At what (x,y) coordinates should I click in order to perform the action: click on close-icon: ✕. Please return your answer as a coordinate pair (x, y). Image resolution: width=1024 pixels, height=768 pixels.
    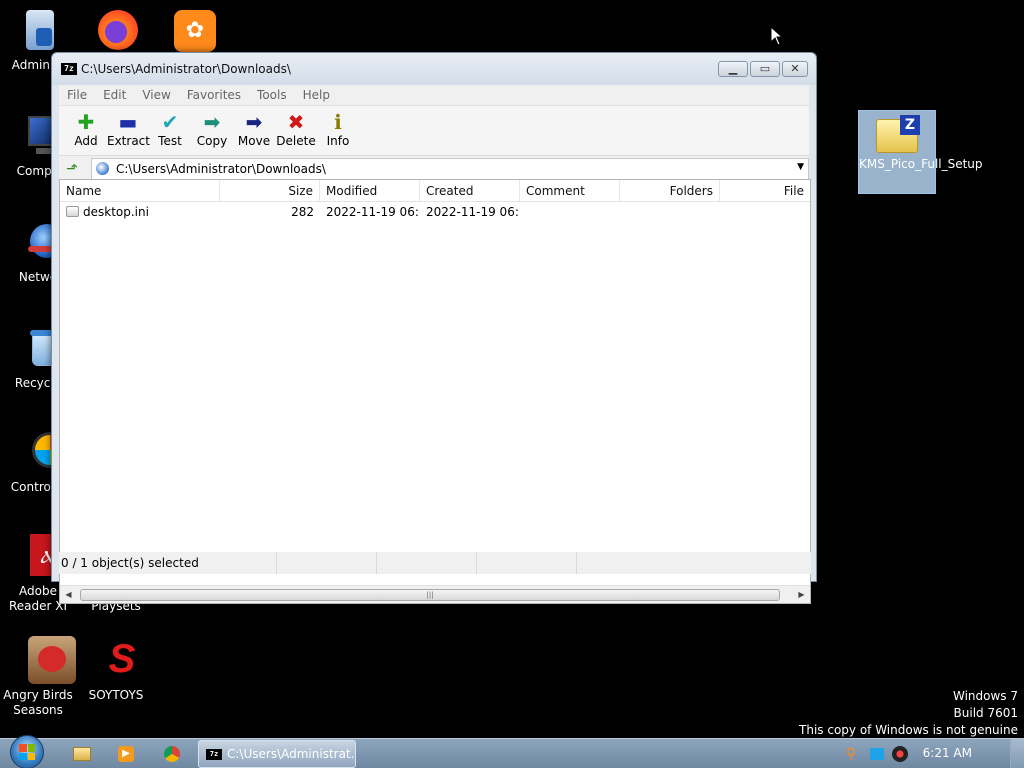
    Looking at the image, I should click on (795, 68).